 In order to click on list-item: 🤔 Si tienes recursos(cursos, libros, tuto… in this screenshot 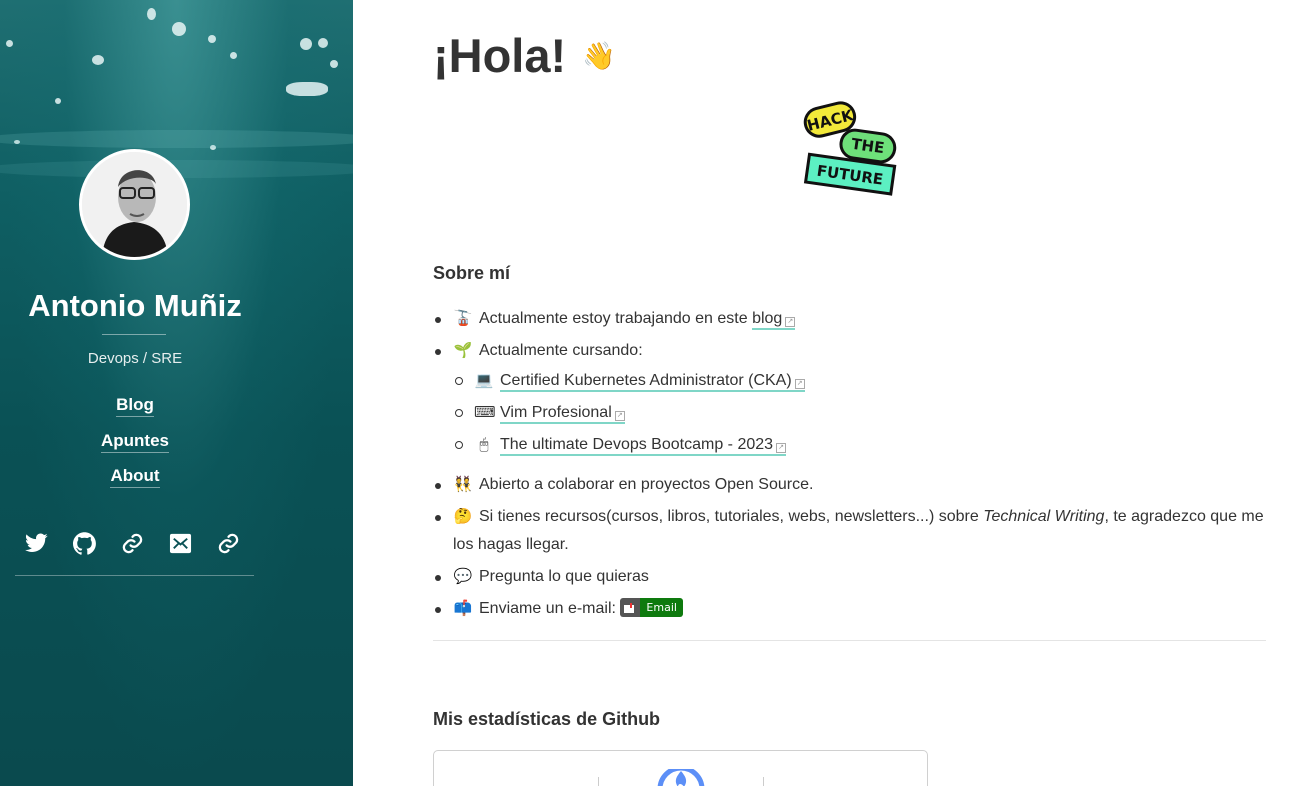, I will do `click(849, 531)`.